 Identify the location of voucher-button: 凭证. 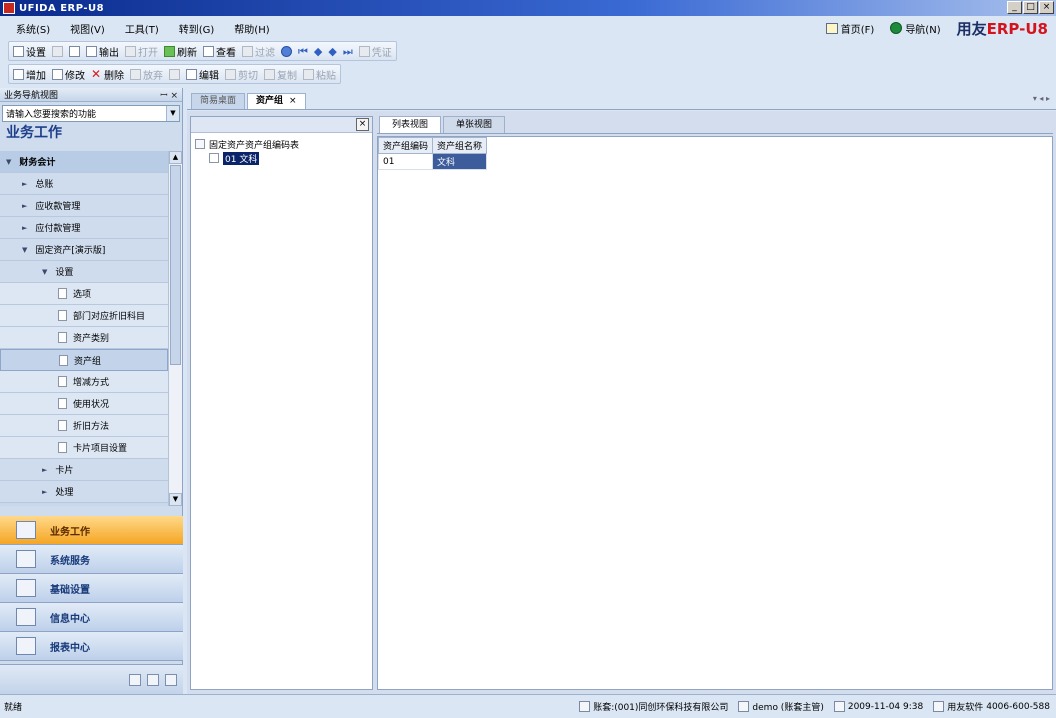
(375, 51).